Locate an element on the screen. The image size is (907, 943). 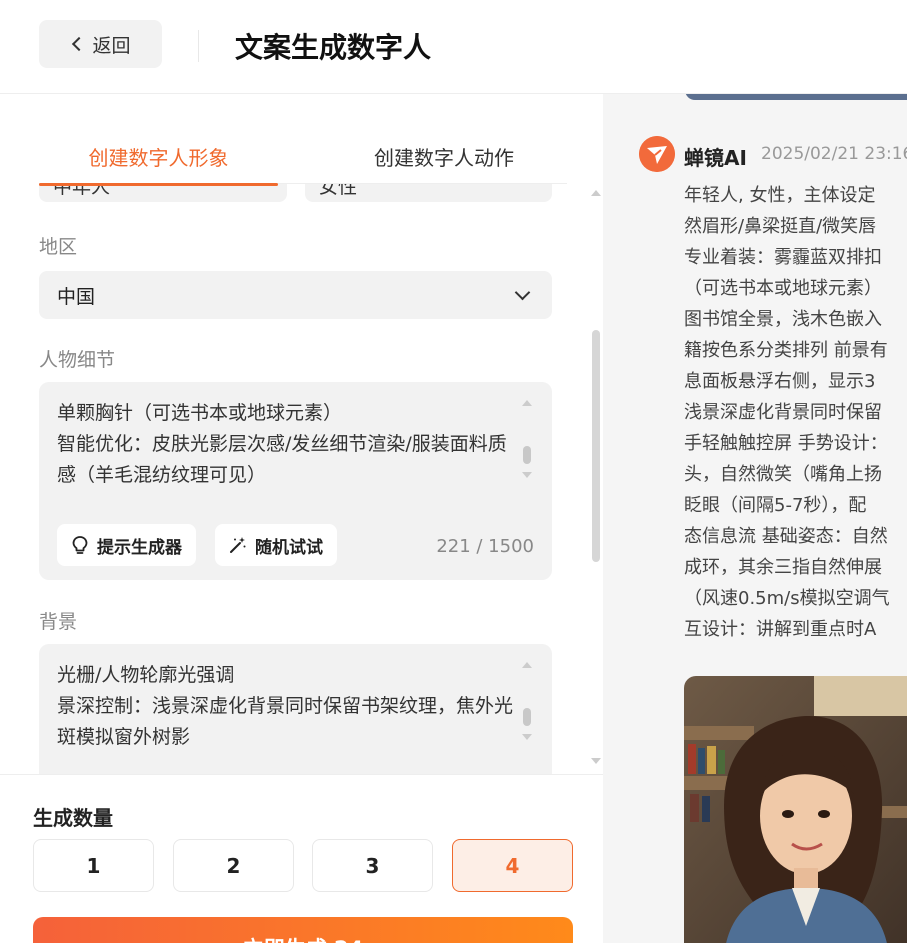
random-try-button: 随机试试 is located at coordinates (276, 545).